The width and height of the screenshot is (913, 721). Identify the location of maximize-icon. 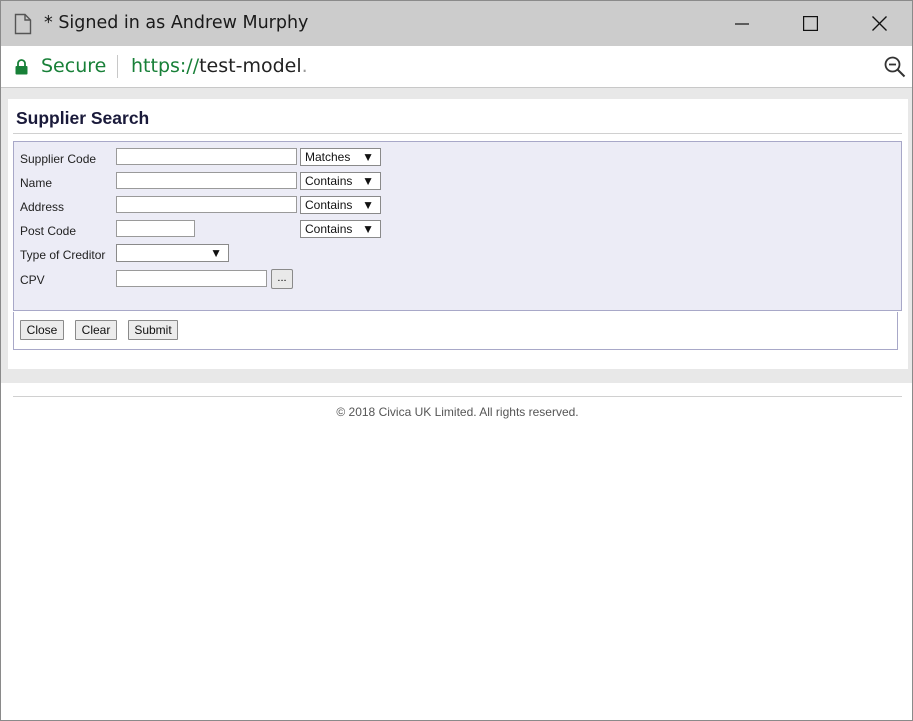
(810, 23).